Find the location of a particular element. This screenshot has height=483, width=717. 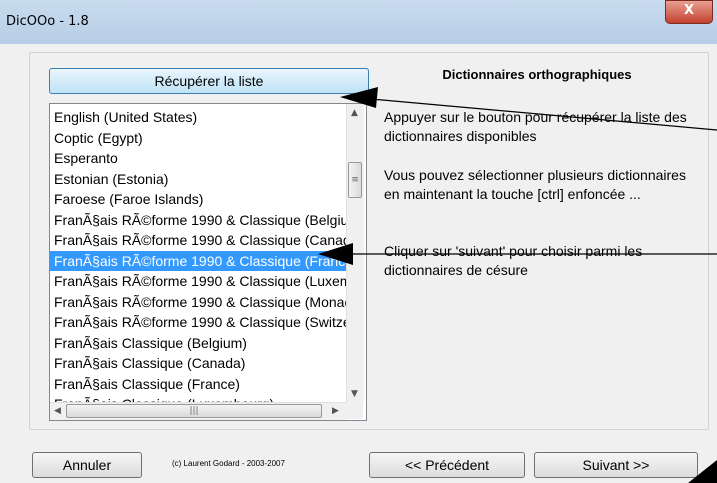

list-item: Faroese (Faroe Islands) is located at coordinates (198, 199).